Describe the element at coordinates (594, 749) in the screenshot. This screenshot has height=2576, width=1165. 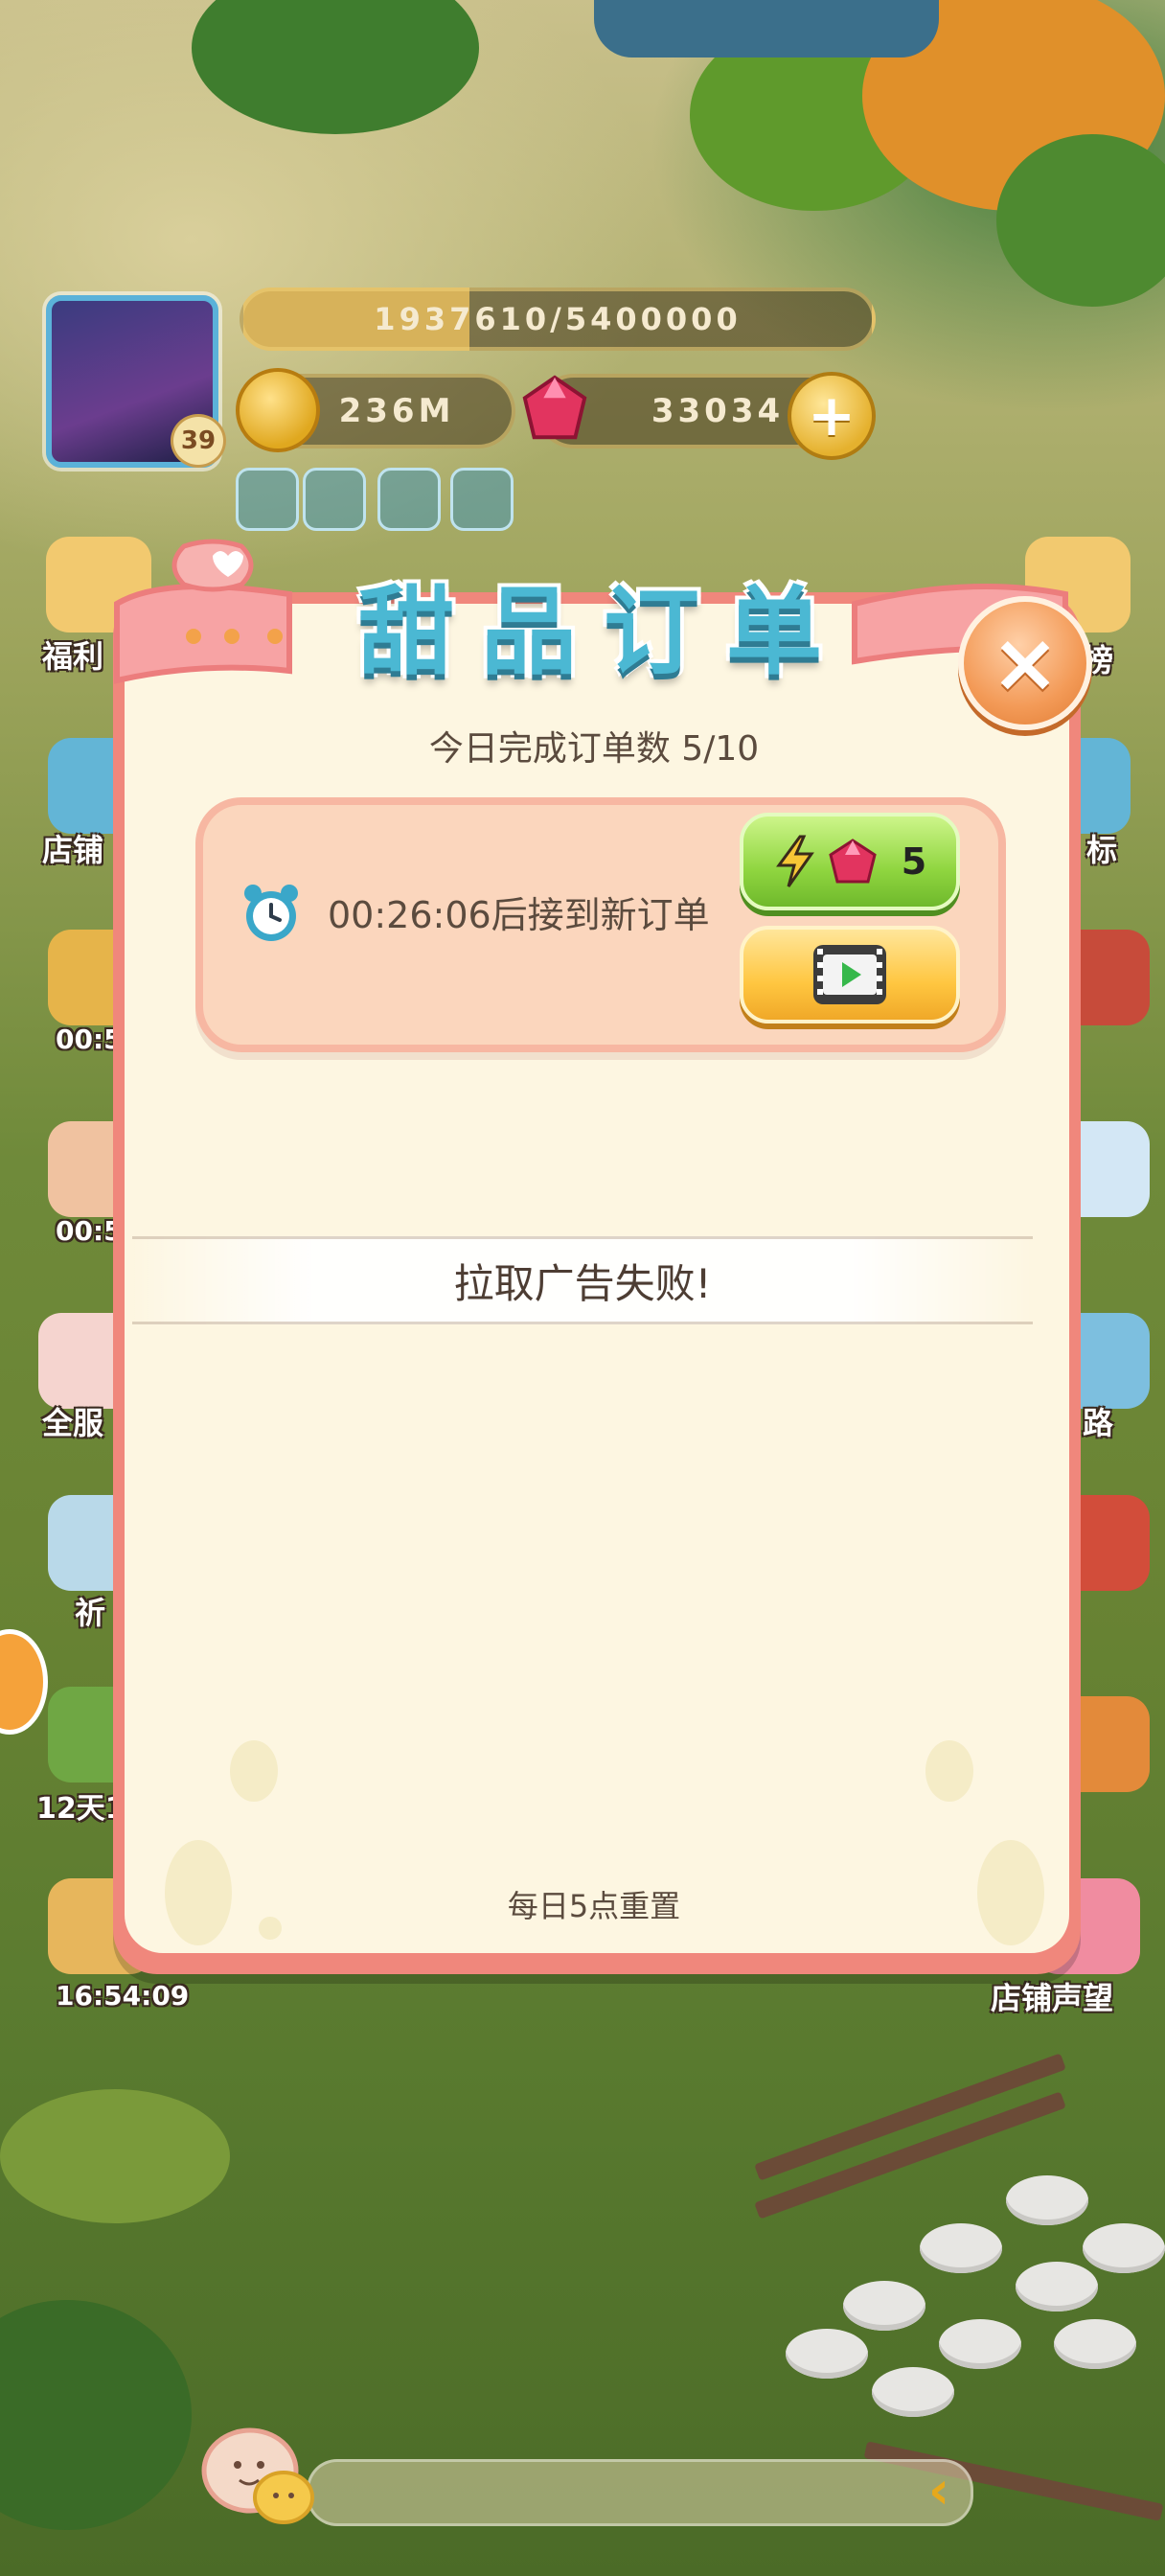
I see `daily-order-count: 今日完成订单数 5/10` at that location.